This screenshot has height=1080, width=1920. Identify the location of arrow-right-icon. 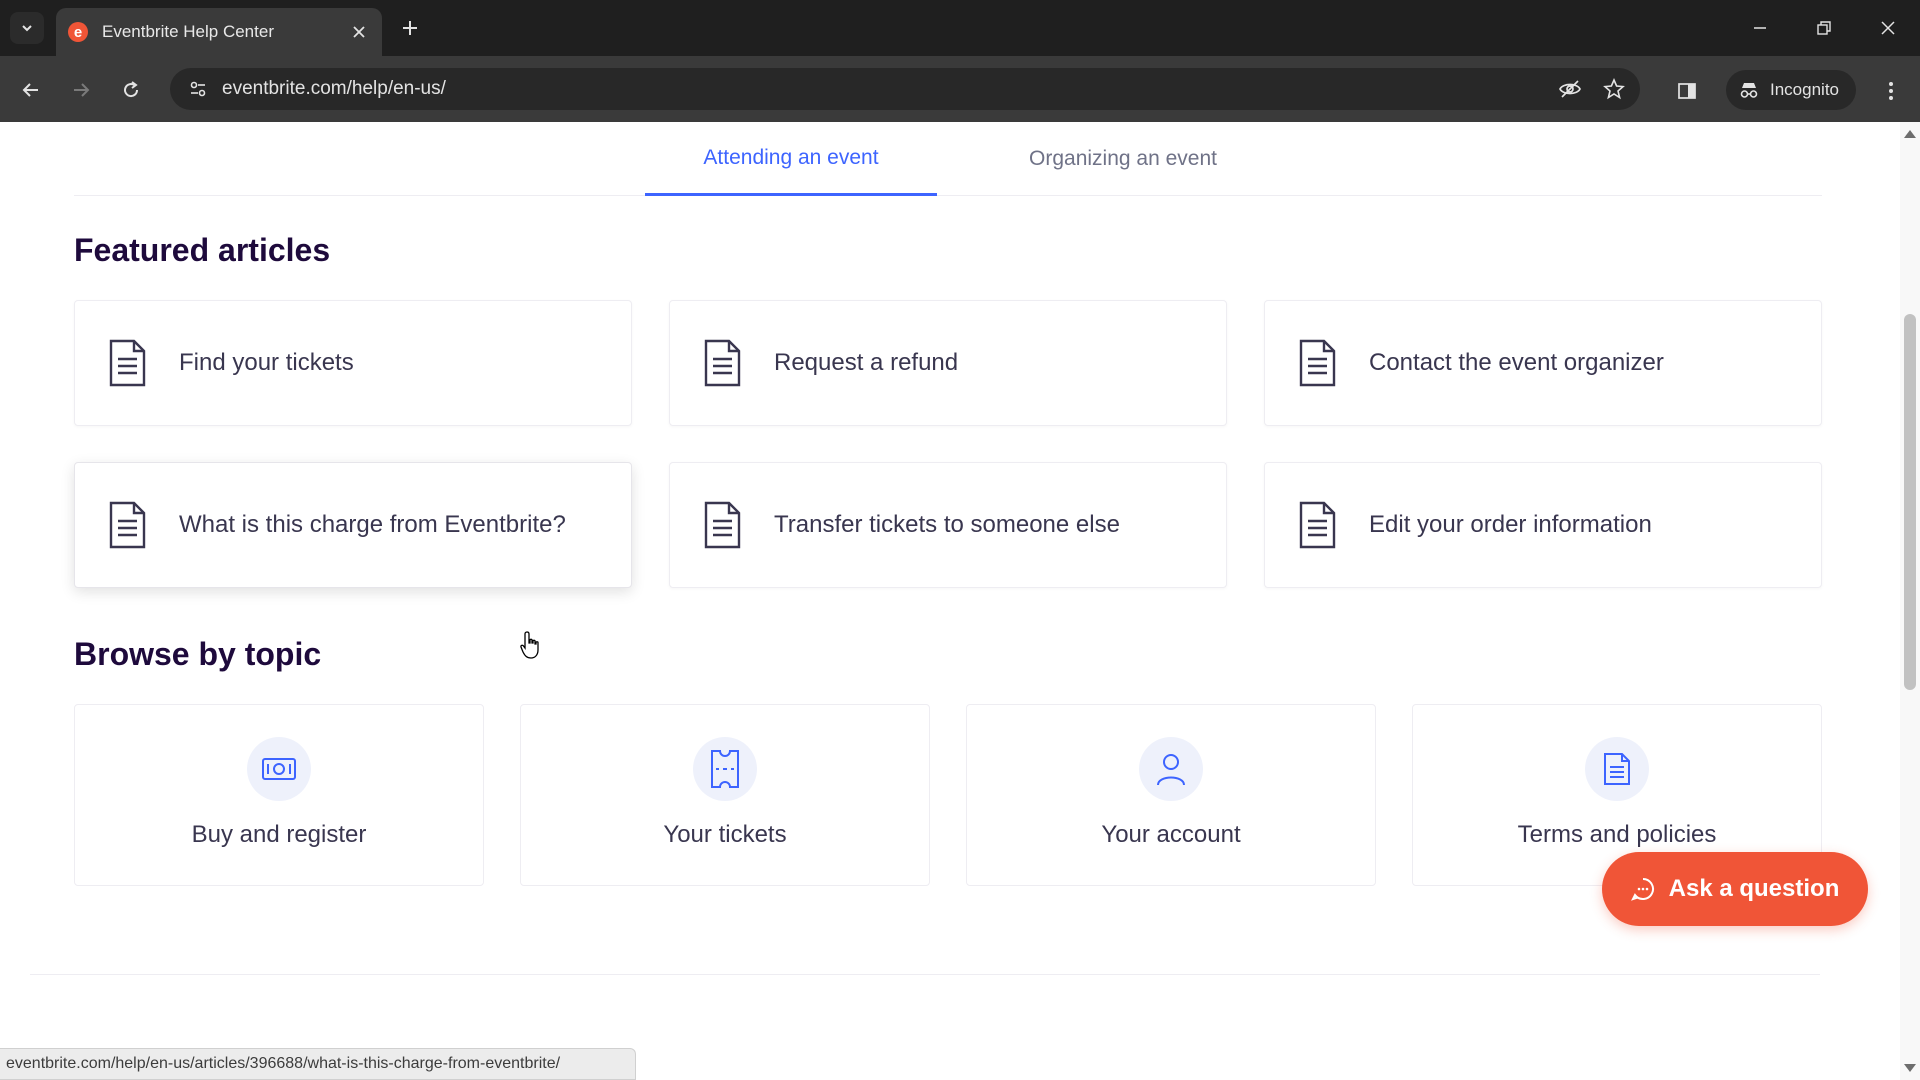
(82, 90).